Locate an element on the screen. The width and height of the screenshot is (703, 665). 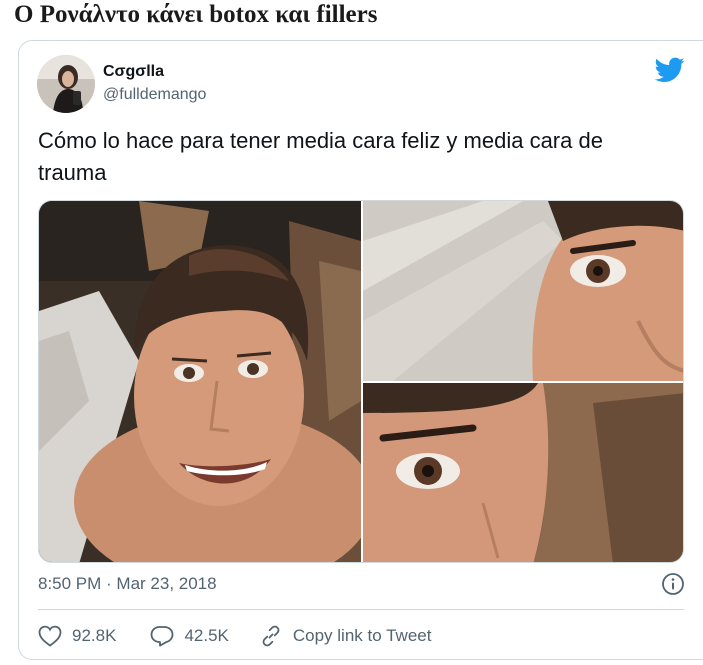
tweet-photo-top-right is located at coordinates (523, 291).